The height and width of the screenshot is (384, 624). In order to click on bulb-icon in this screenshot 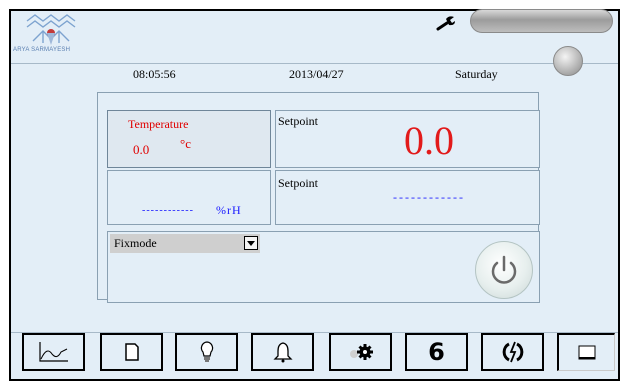, I will do `click(206, 351)`.